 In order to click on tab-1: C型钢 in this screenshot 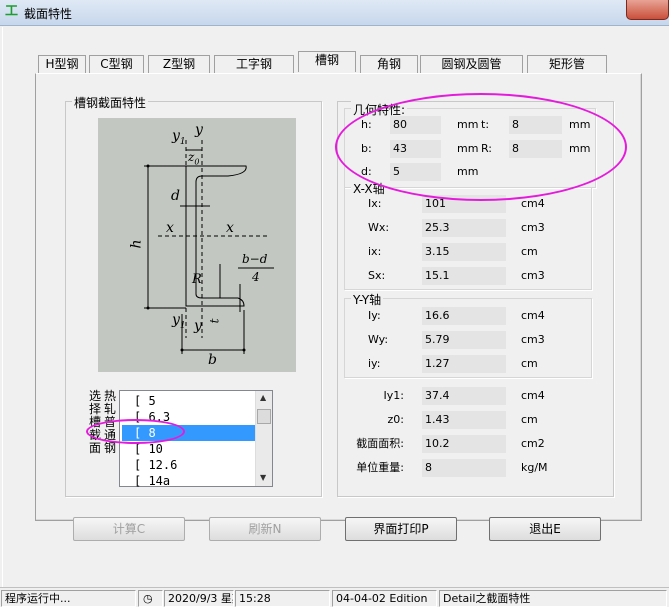, I will do `click(116, 64)`.